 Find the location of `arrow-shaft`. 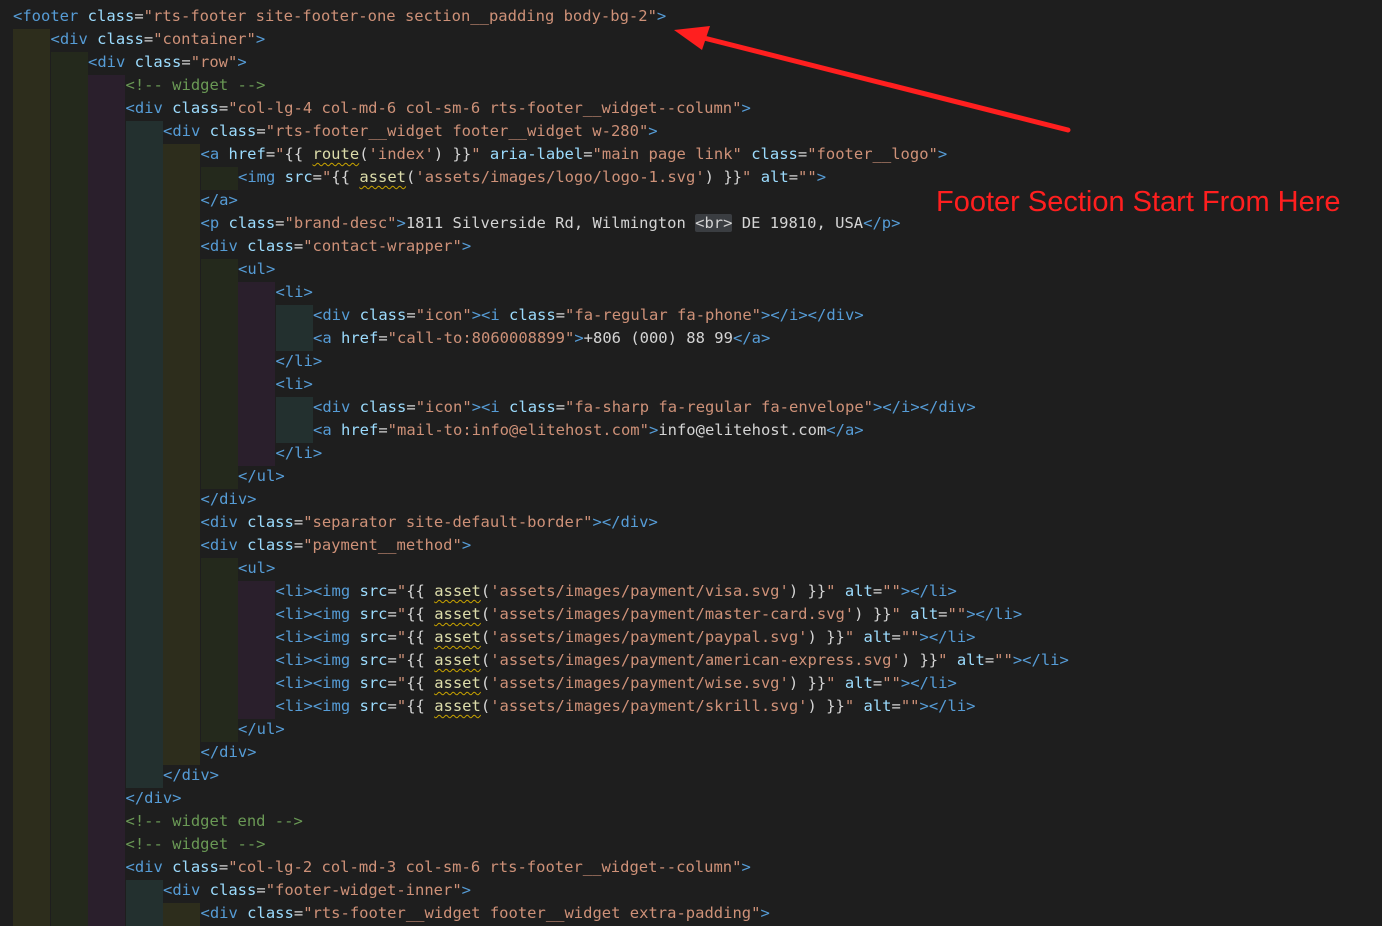

arrow-shaft is located at coordinates (884, 83).